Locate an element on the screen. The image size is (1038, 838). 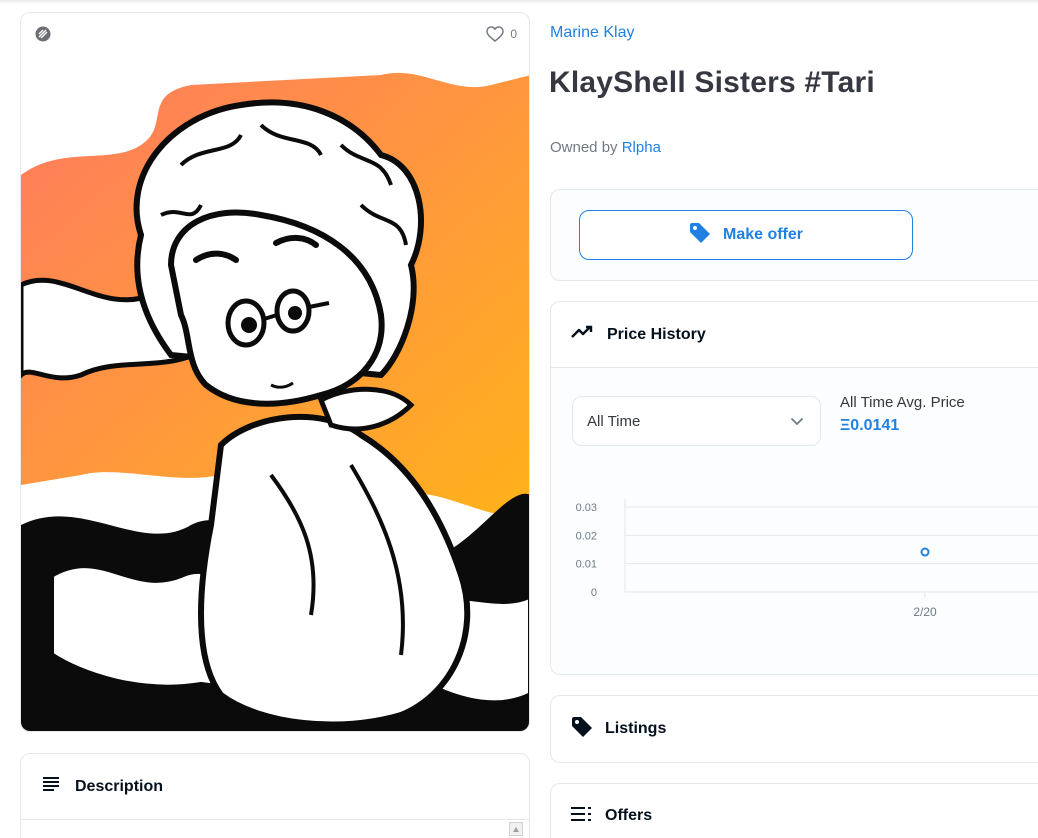
offers-panel: Offers is located at coordinates (794, 810).